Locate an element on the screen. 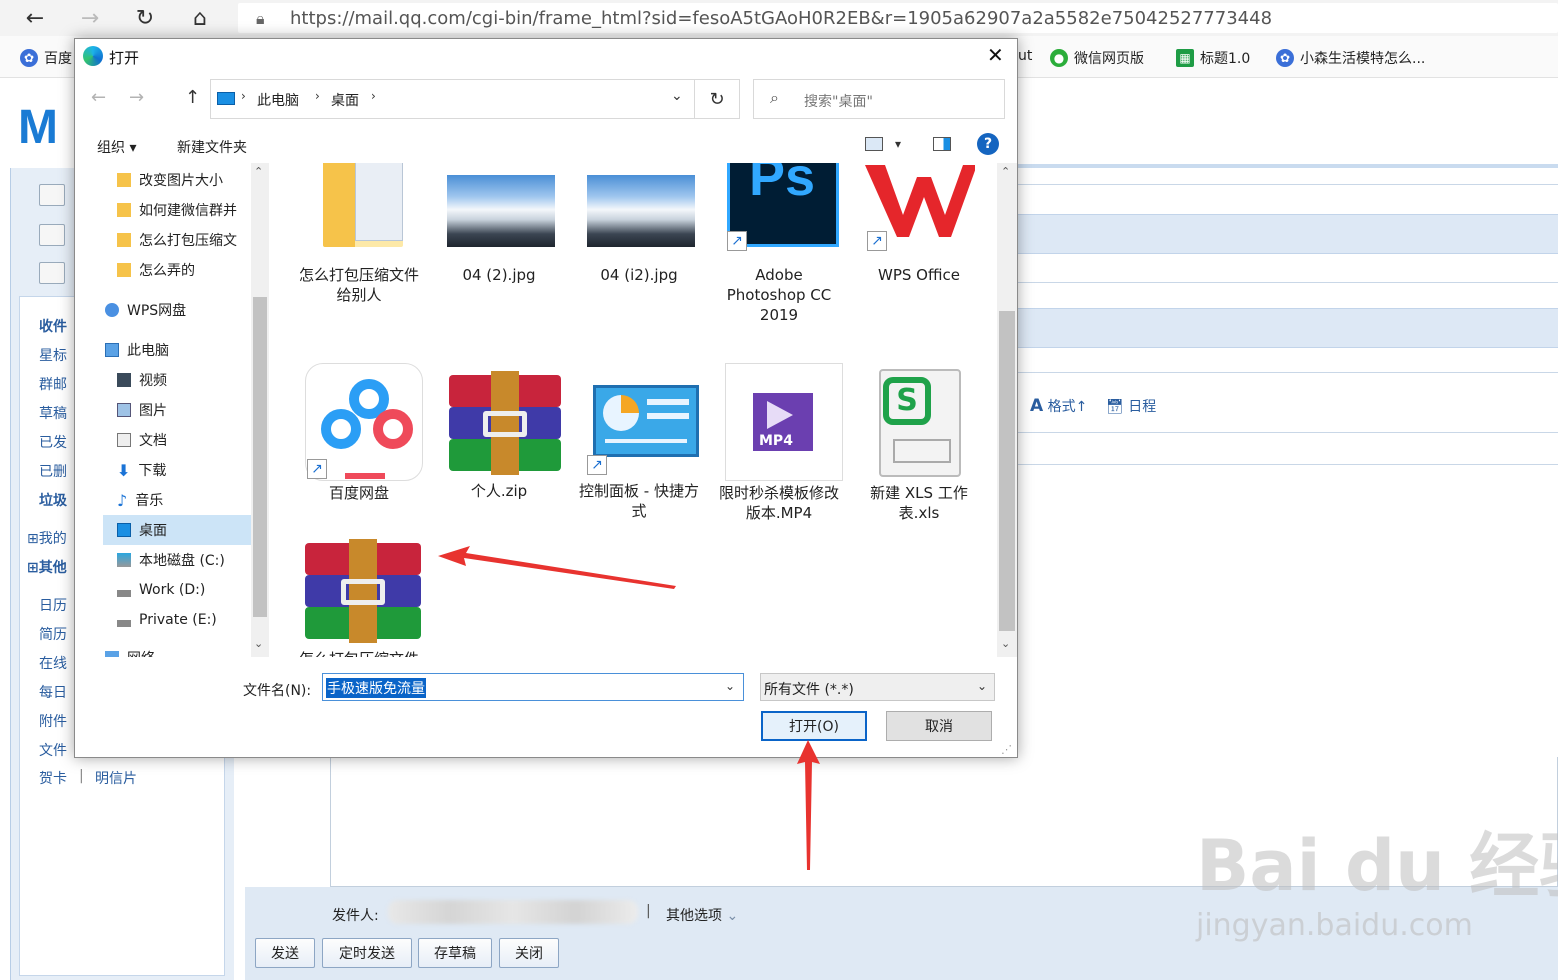 The height and width of the screenshot is (980, 1558). sidebar-item-cards: 贺卡 is located at coordinates (53, 778).